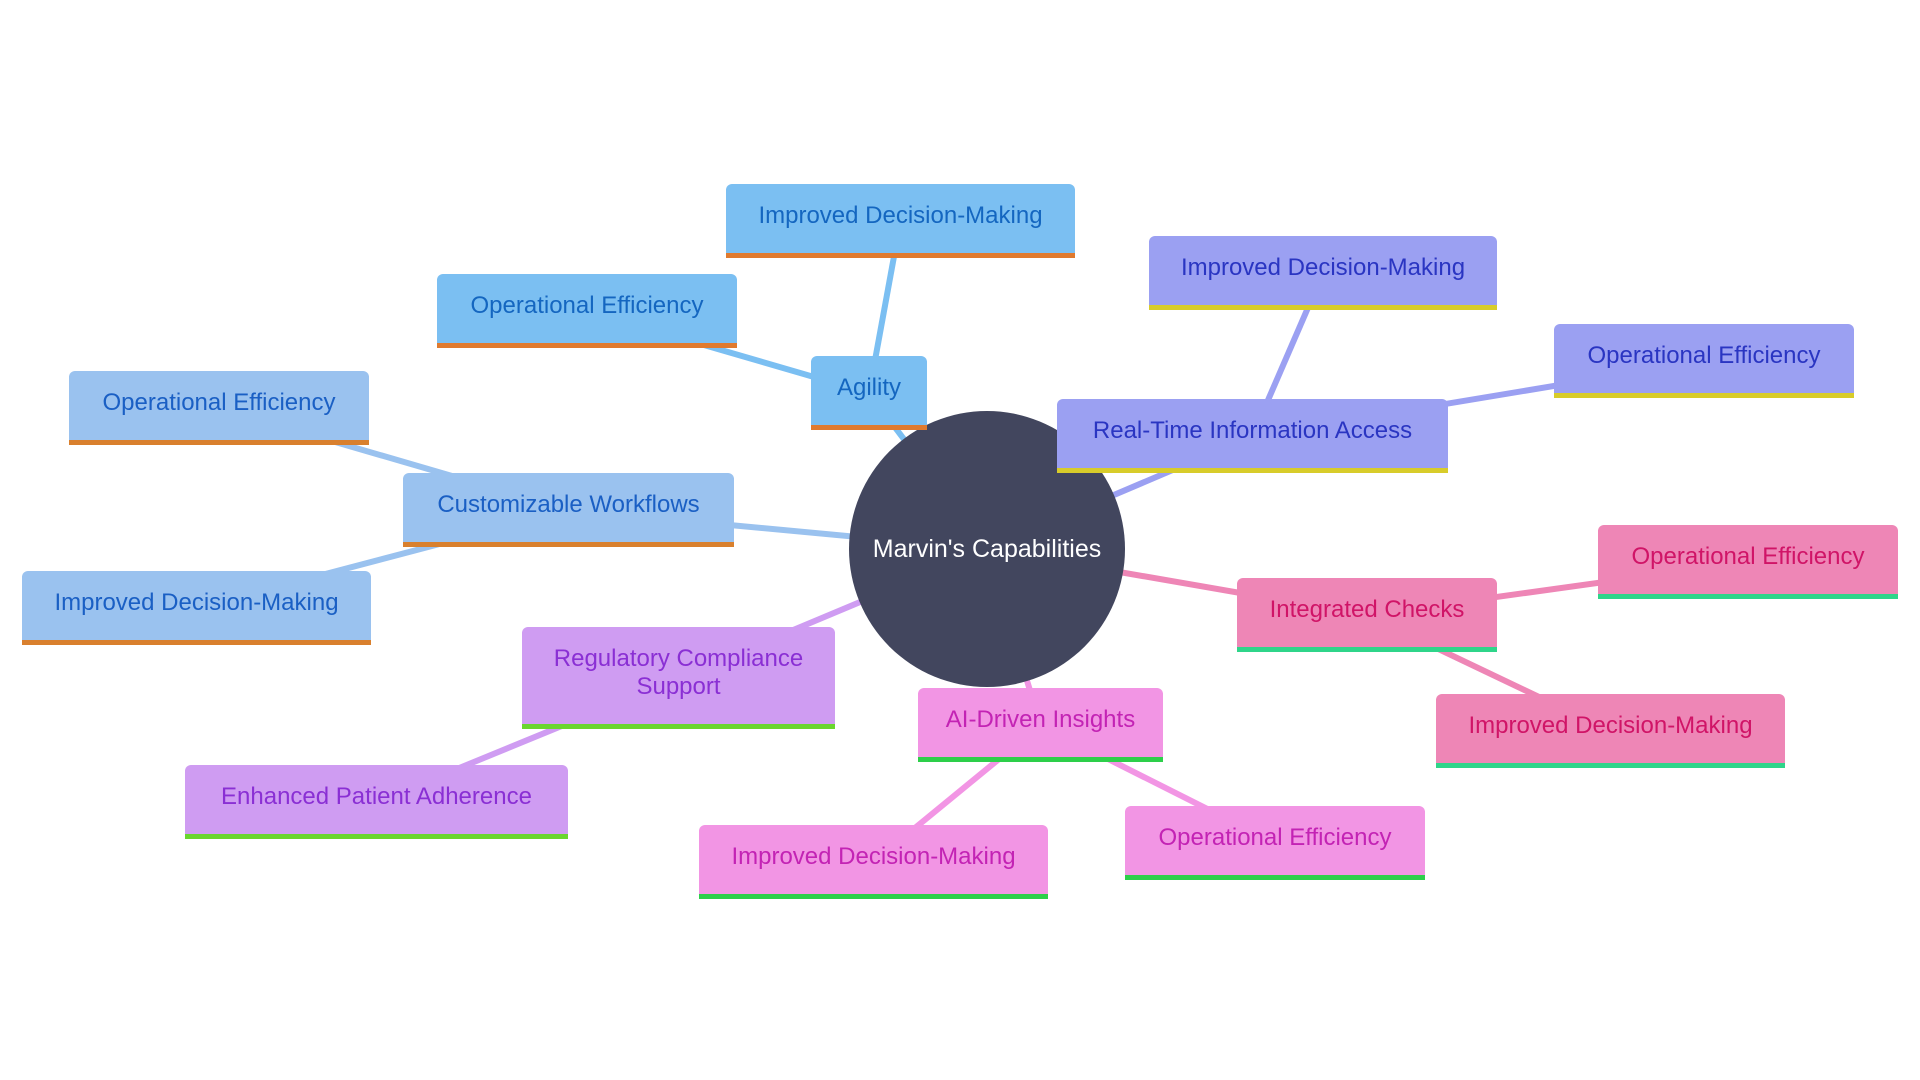 This screenshot has height=1080, width=1920. I want to click on branch-node-integrated-checks: Integrated Checks, so click(1367, 615).